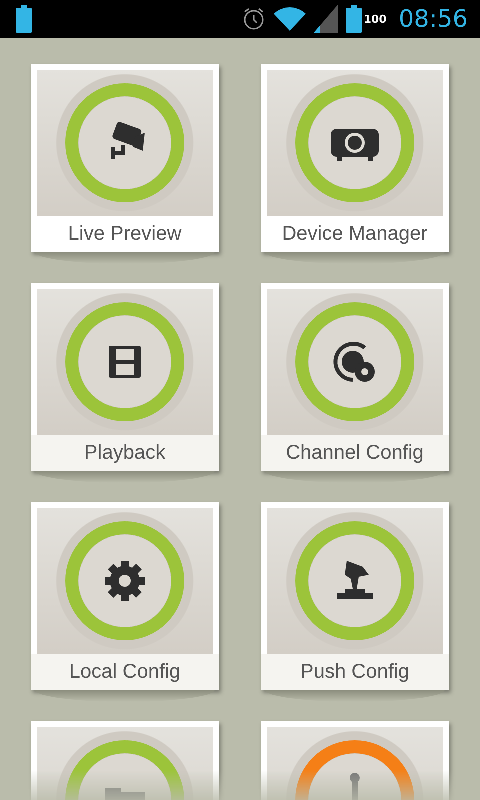 This screenshot has width=480, height=800. Describe the element at coordinates (355, 377) in the screenshot. I see `menu-tile: Channel Config` at that location.